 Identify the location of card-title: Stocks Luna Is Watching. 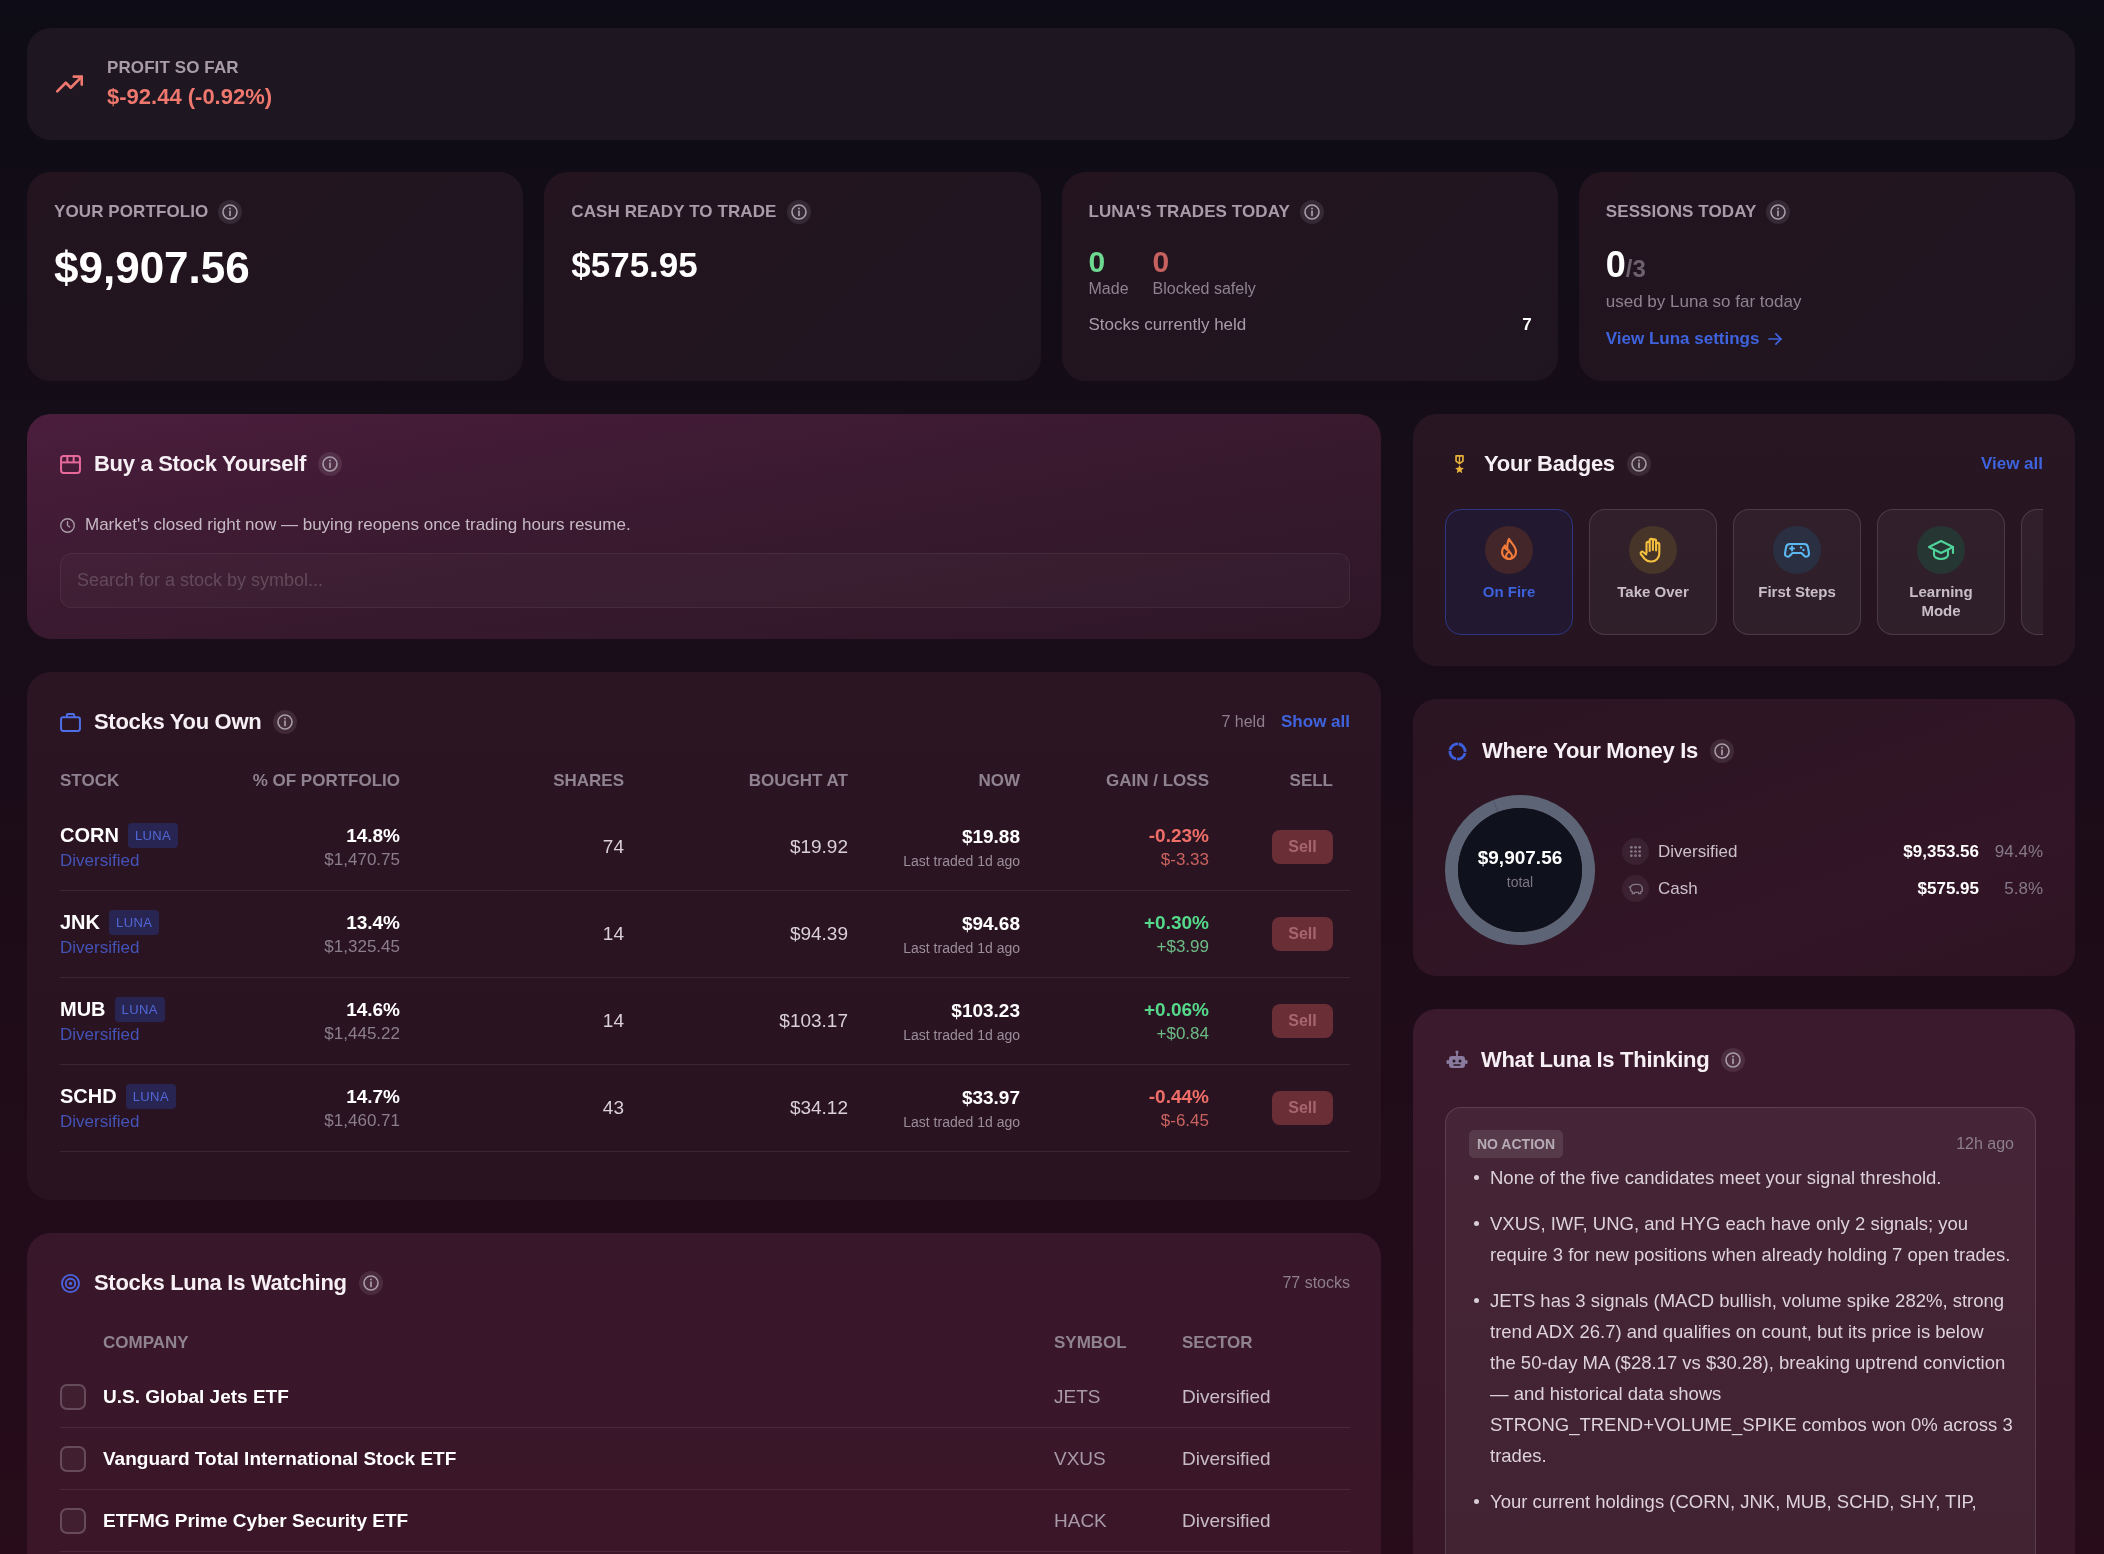
(220, 1283).